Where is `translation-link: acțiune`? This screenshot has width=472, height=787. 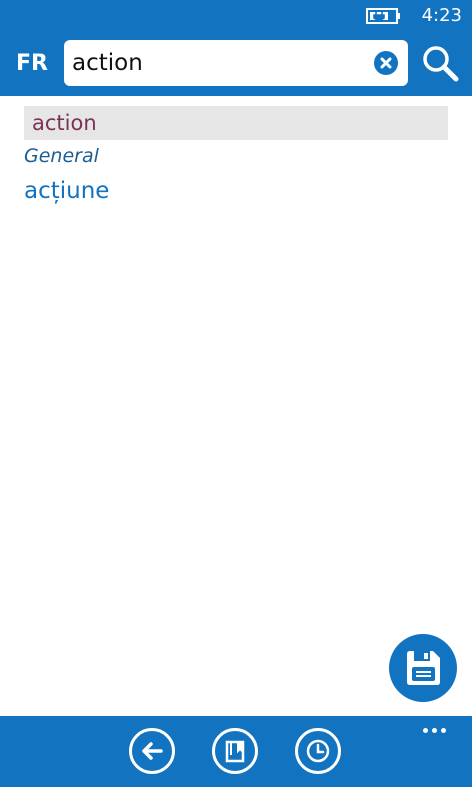 translation-link: acțiune is located at coordinates (66, 191).